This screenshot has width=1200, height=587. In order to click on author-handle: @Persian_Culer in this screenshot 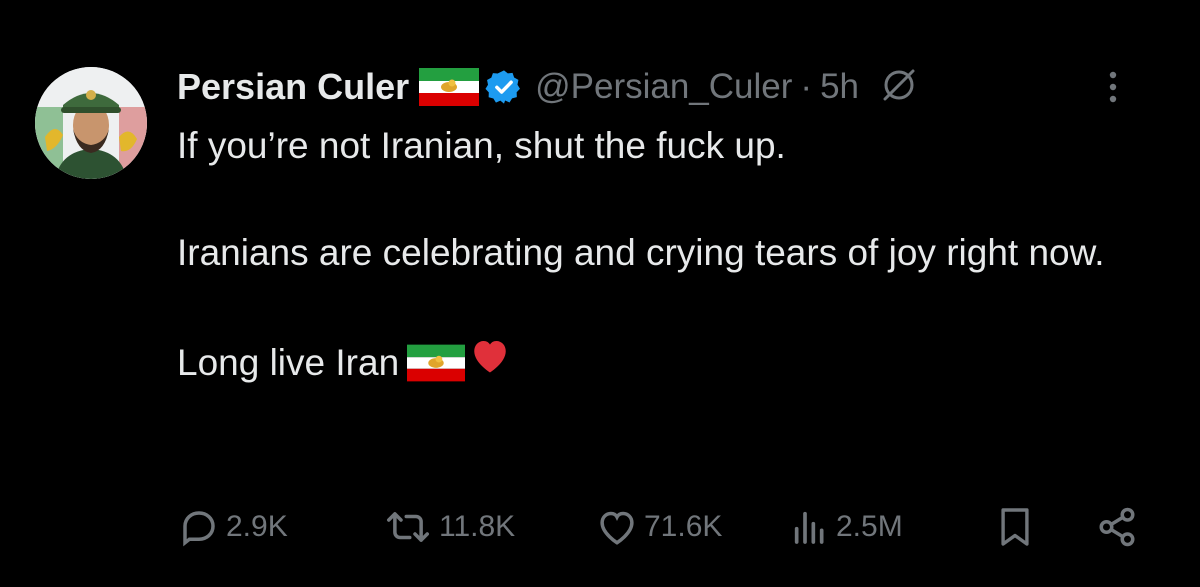, I will do `click(663, 87)`.